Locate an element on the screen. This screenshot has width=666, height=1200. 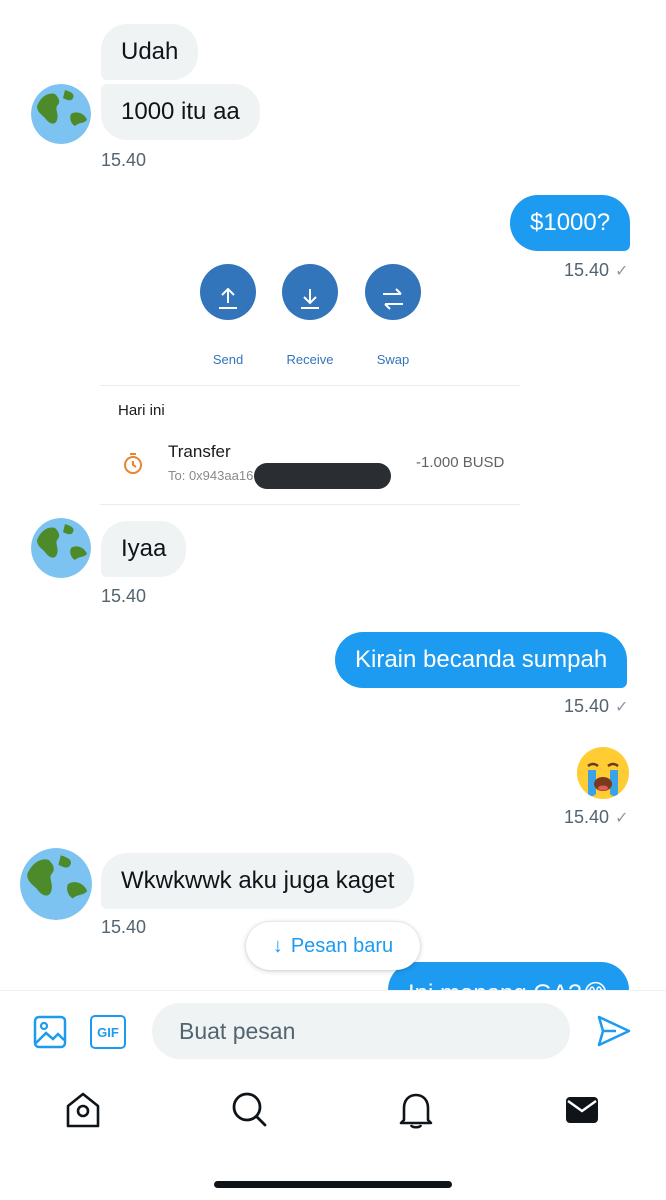
image-icon is located at coordinates (50, 1032).